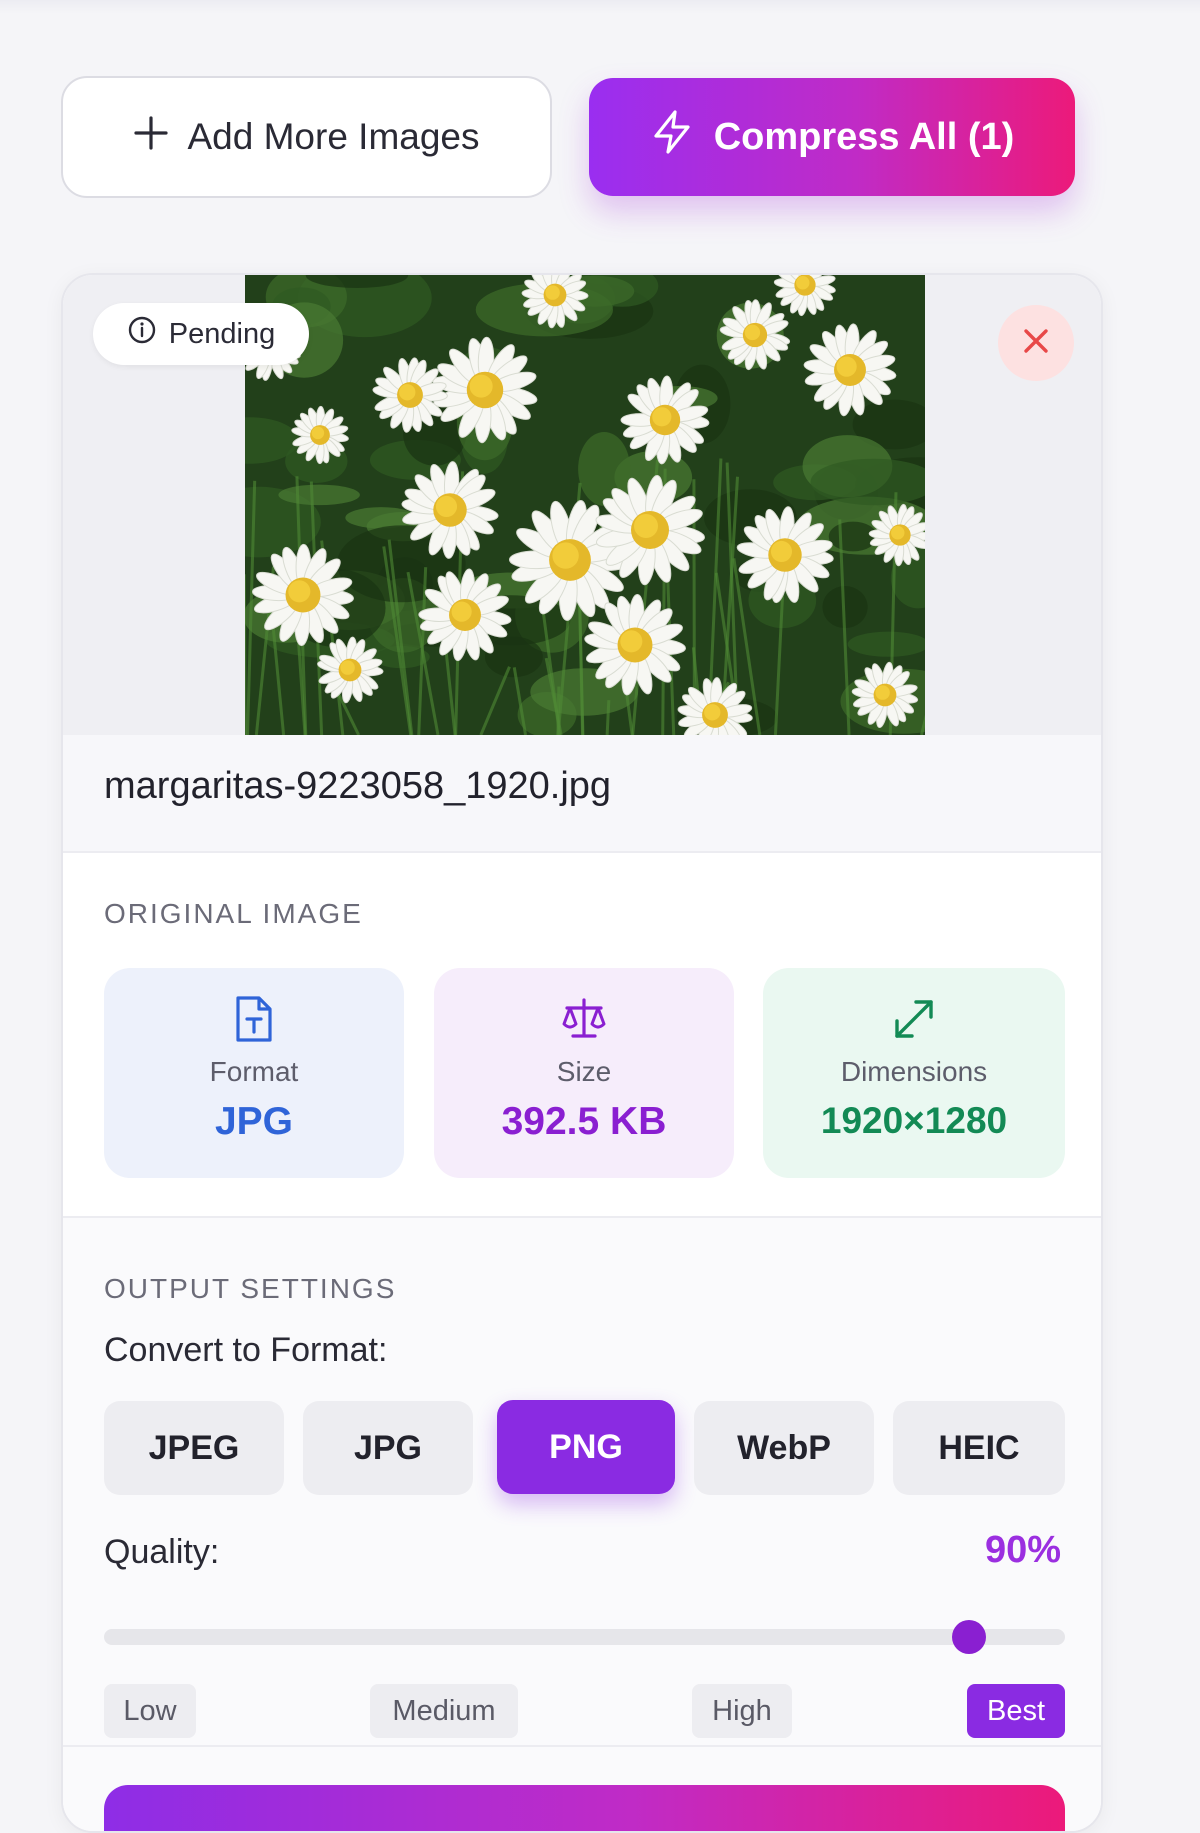 Image resolution: width=1200 pixels, height=1833 pixels. What do you see at coordinates (600, 7) in the screenshot?
I see `top-edge` at bounding box center [600, 7].